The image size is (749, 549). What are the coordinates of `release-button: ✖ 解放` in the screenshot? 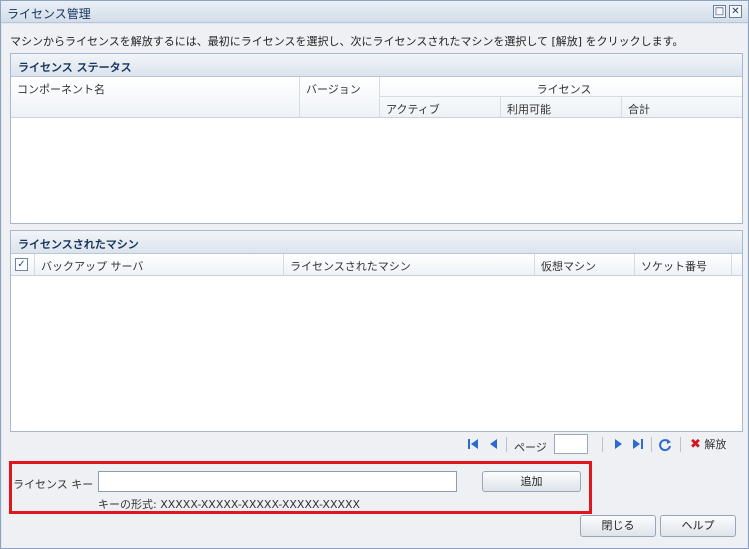 It's located at (708, 445).